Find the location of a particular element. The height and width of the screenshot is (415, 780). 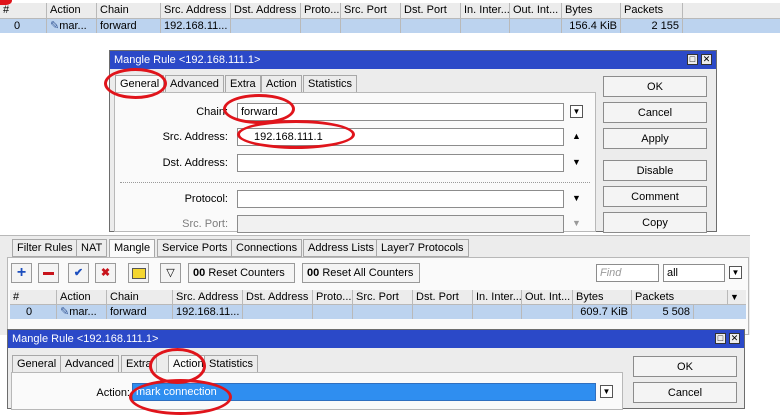

row-packets: 2 155 is located at coordinates (652, 26).